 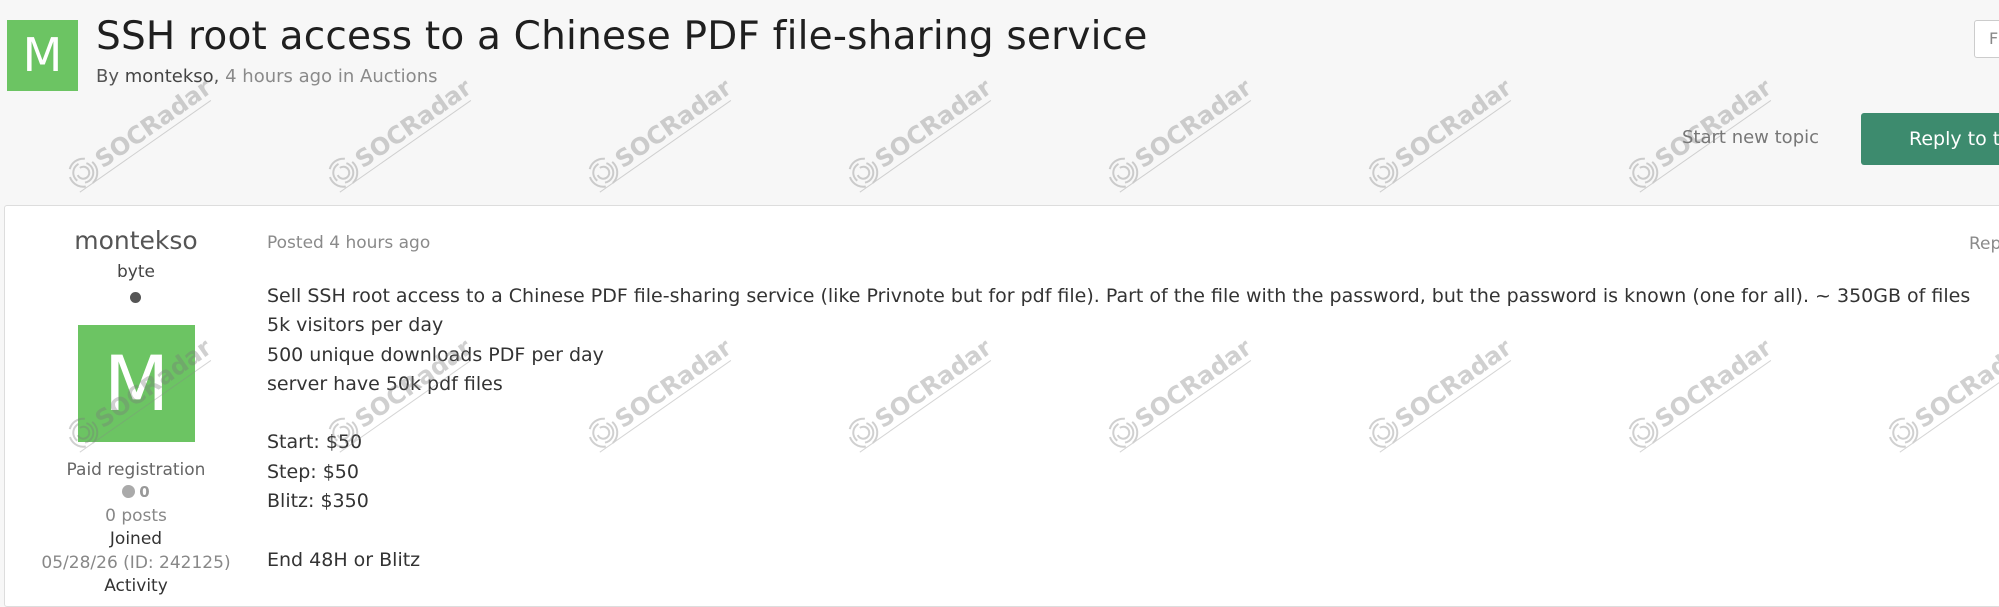 What do you see at coordinates (169, 76) in the screenshot?
I see `topic-author-link: montekso` at bounding box center [169, 76].